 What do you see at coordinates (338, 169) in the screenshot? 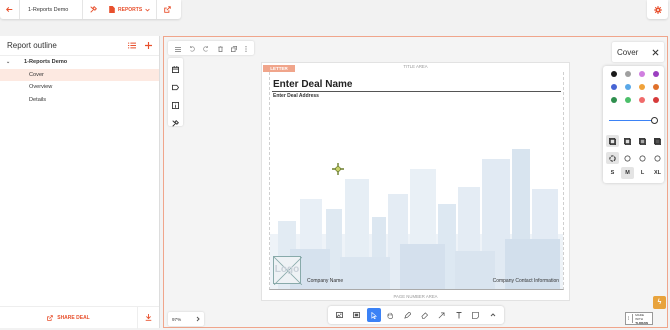
I see `move-cursor-icon` at bounding box center [338, 169].